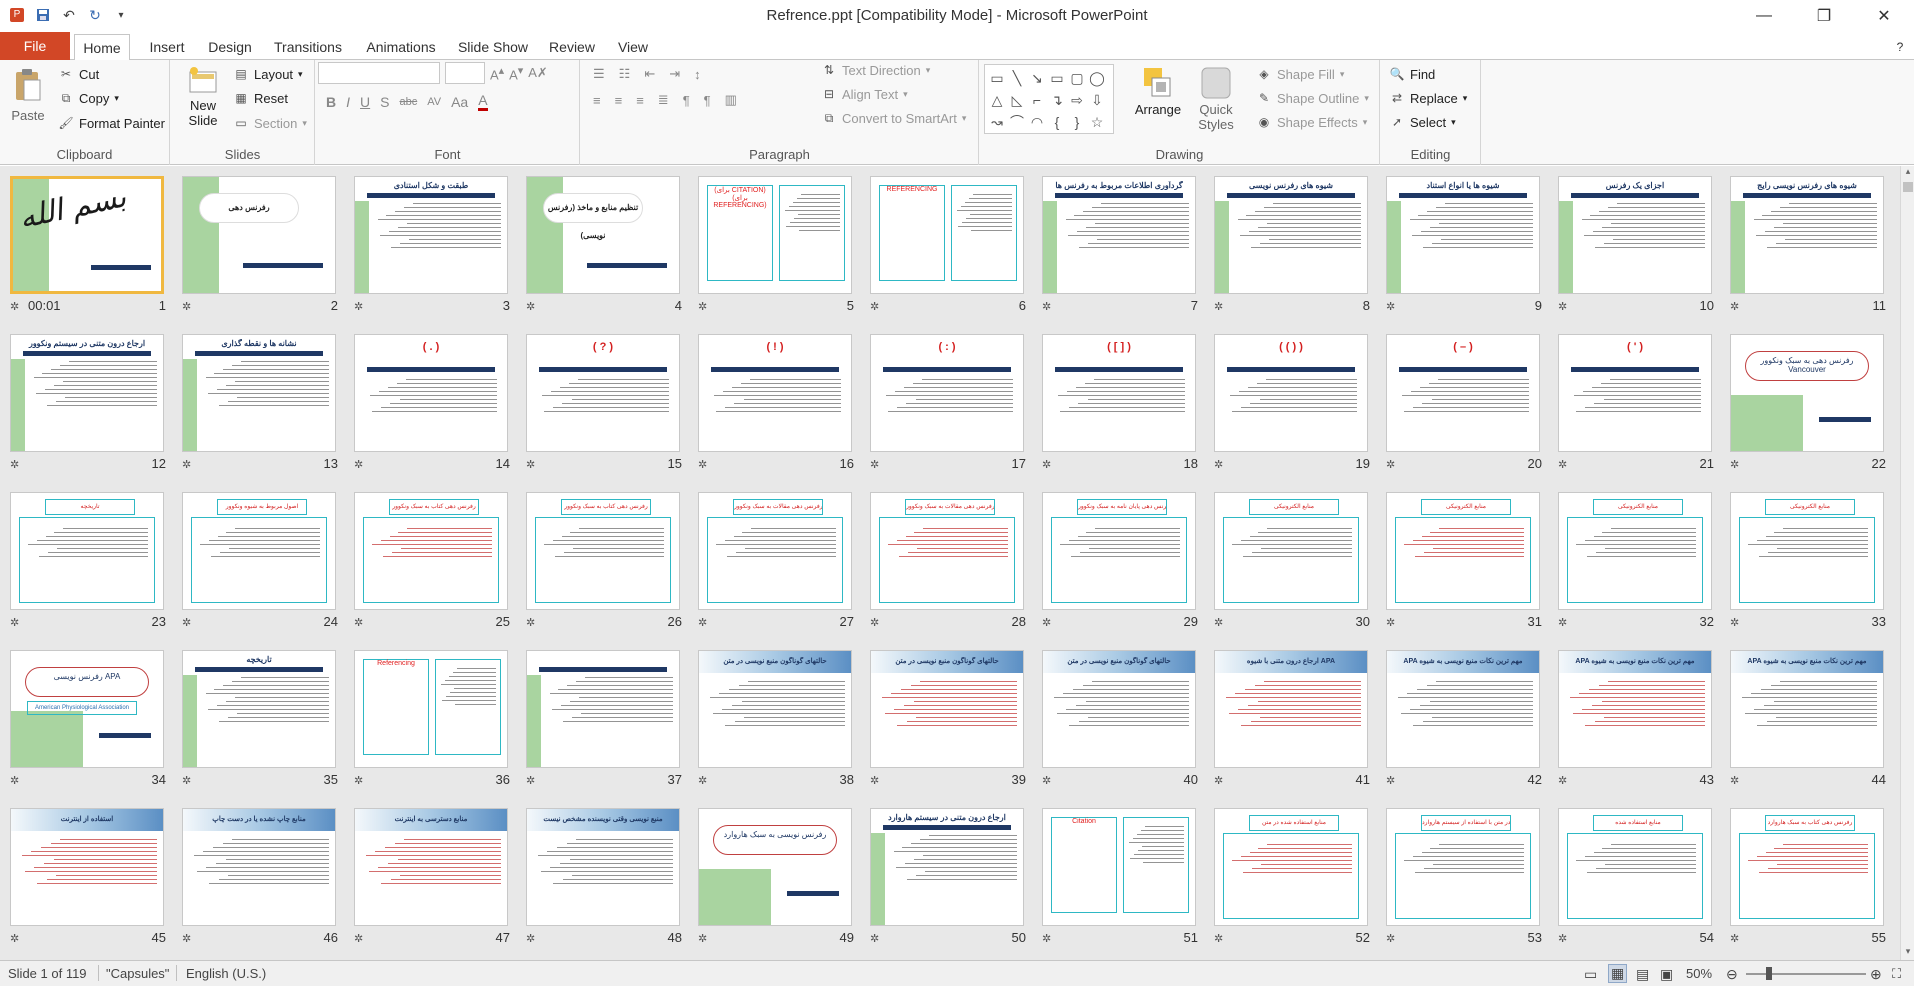  What do you see at coordinates (1908, 187) in the screenshot?
I see `scrollbar-thumb` at bounding box center [1908, 187].